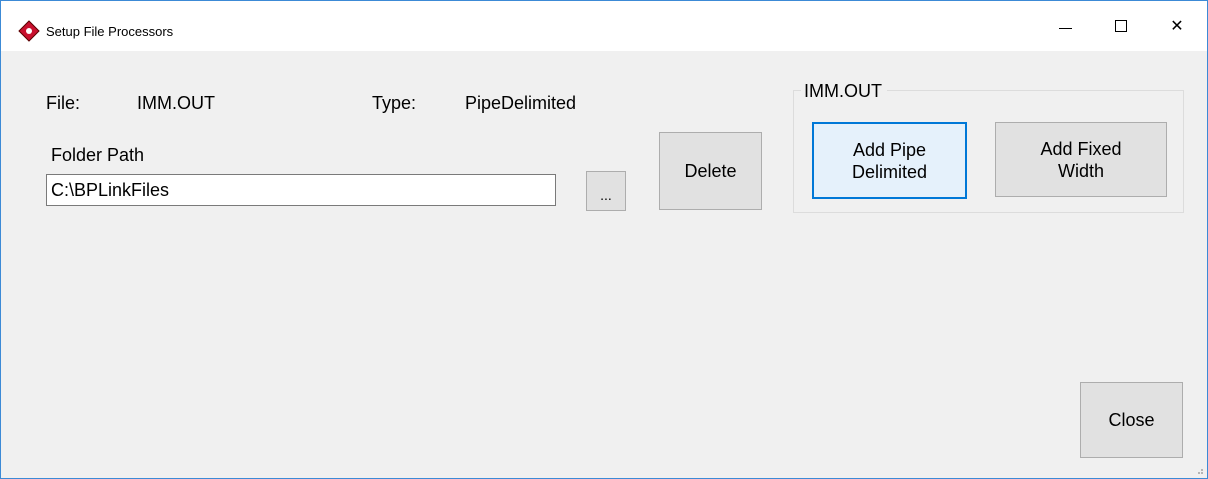  What do you see at coordinates (98, 155) in the screenshot?
I see `folder-path-label: Folder Path` at bounding box center [98, 155].